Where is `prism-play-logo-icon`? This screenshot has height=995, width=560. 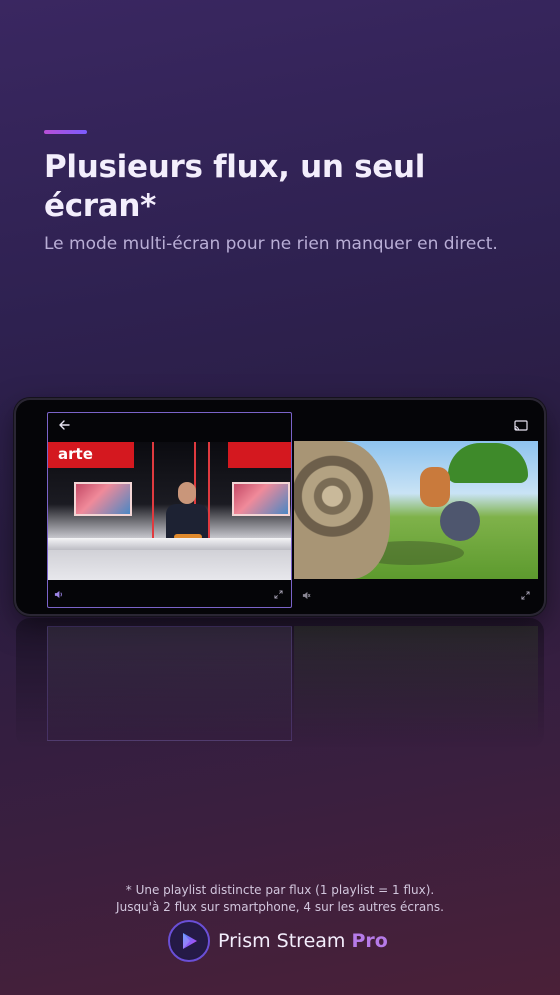 prism-play-logo-icon is located at coordinates (189, 941).